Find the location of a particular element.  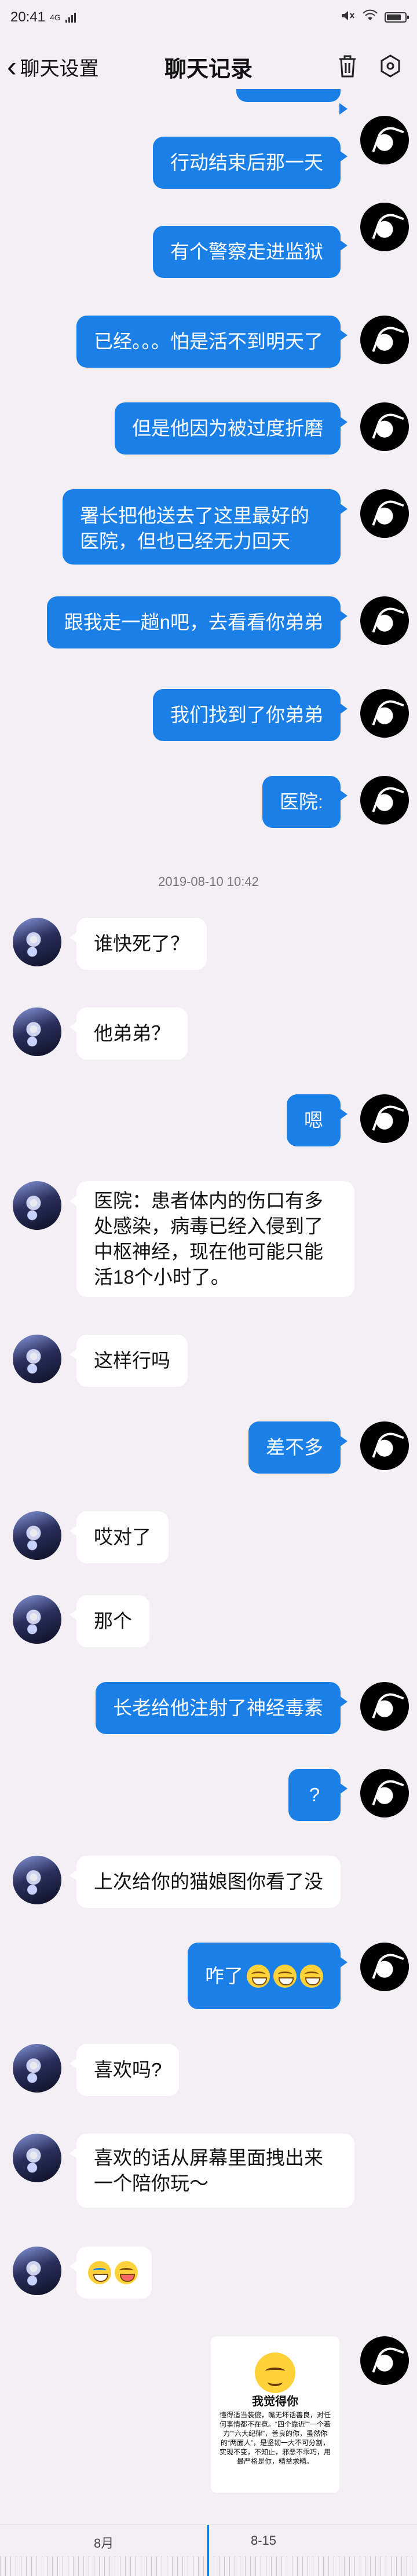

message-bubble: 但是他因为被过度折磨 is located at coordinates (232, 428).